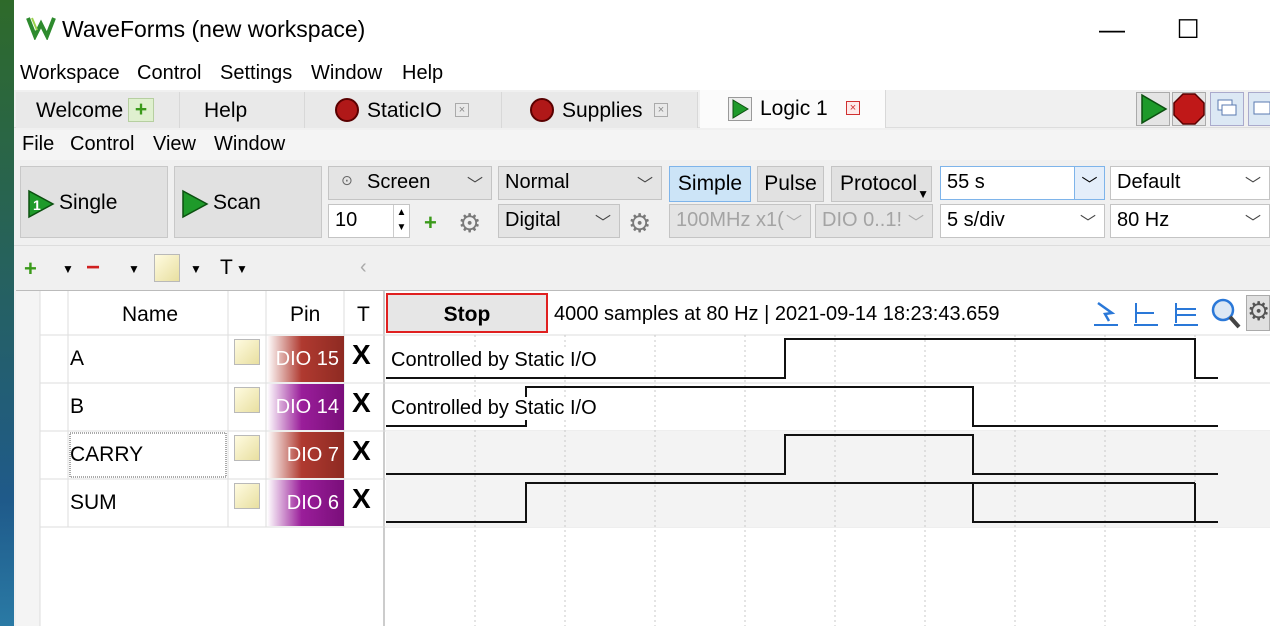 The height and width of the screenshot is (626, 1270). I want to click on stop-button: Stop, so click(467, 313).